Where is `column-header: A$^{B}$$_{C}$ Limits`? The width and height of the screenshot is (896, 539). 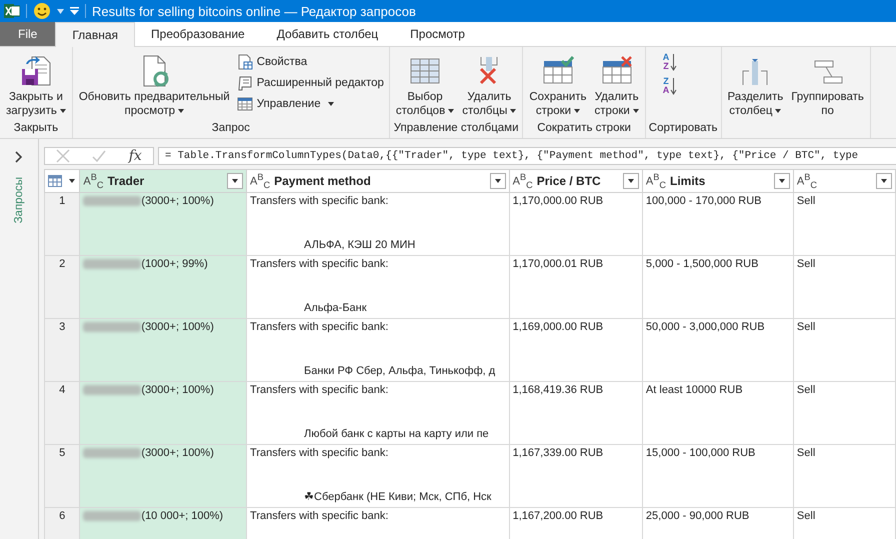 column-header: A$^{B}$$_{C}$ Limits is located at coordinates (718, 181).